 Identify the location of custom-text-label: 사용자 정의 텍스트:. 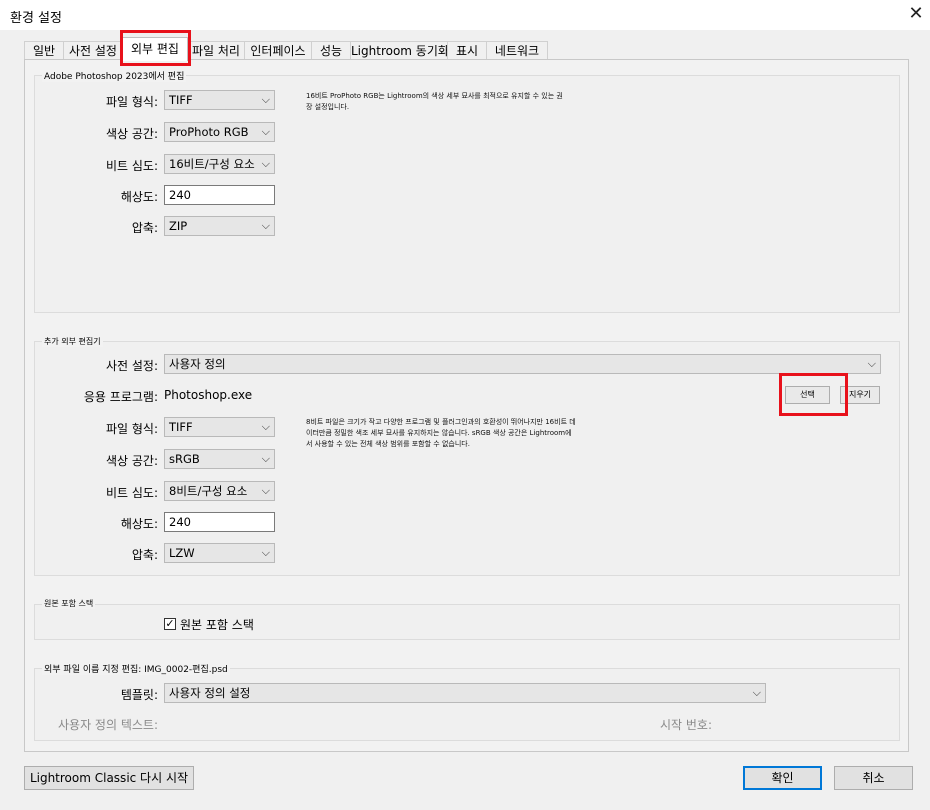
(108, 725).